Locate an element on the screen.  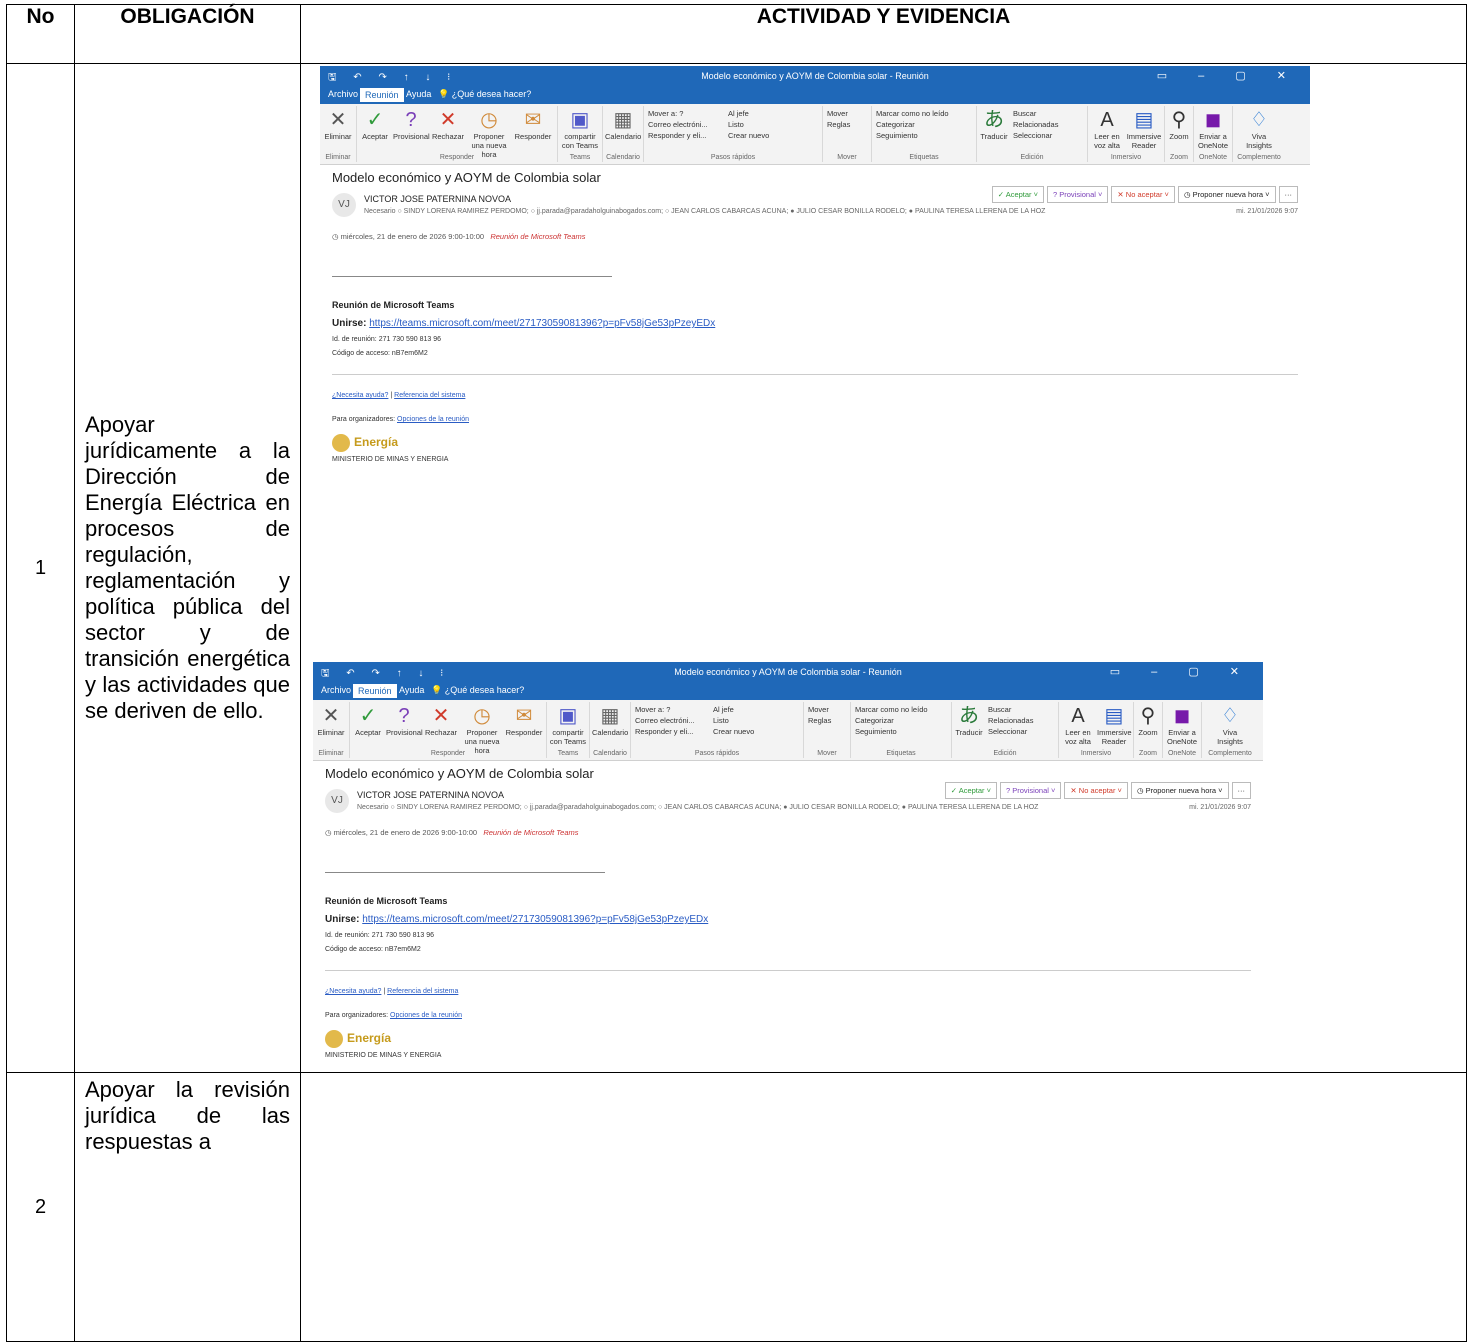
group-onenote: ◼ Enviar a OneNote OneNote is located at coordinates (1182, 730).